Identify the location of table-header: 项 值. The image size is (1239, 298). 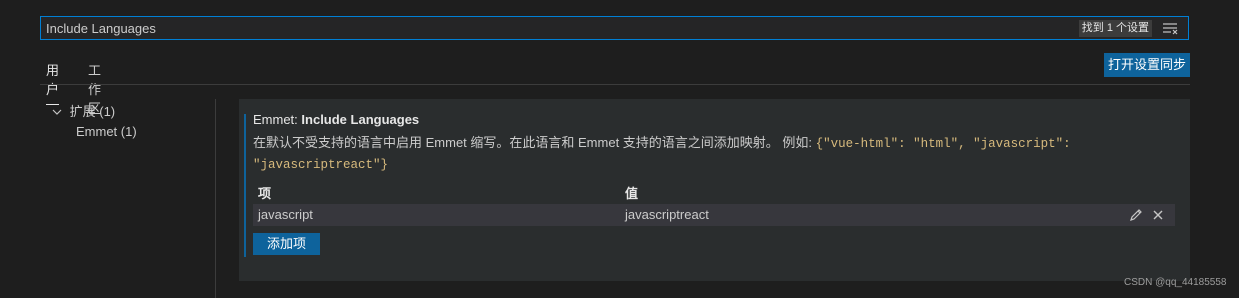
(714, 191).